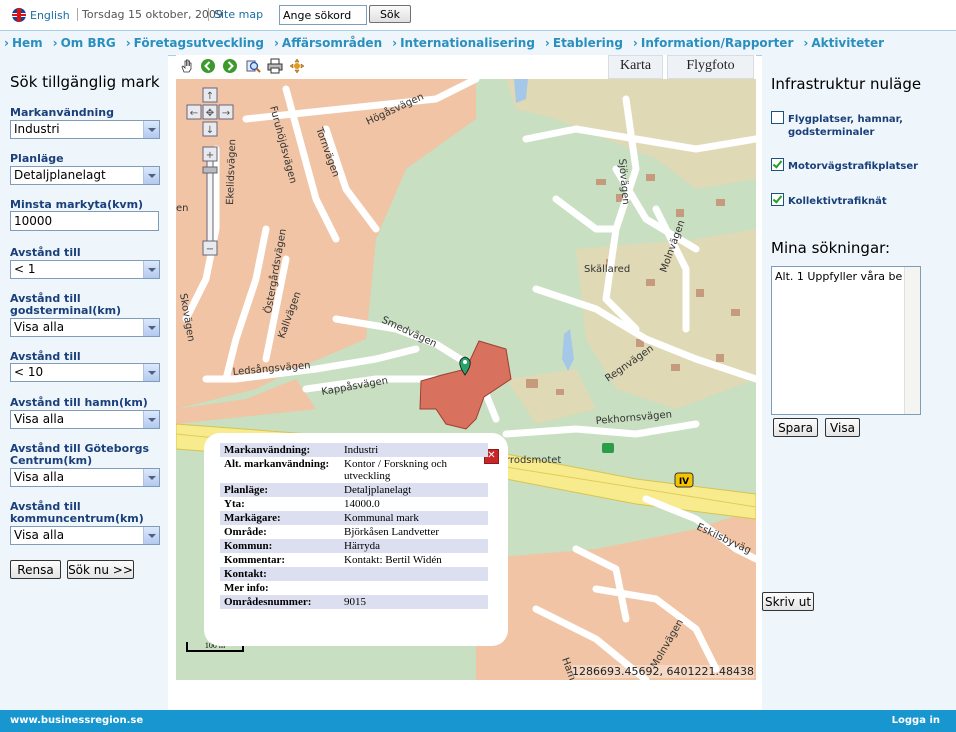 The width and height of the screenshot is (956, 732). I want to click on checkbox-flygplatser, so click(777, 117).